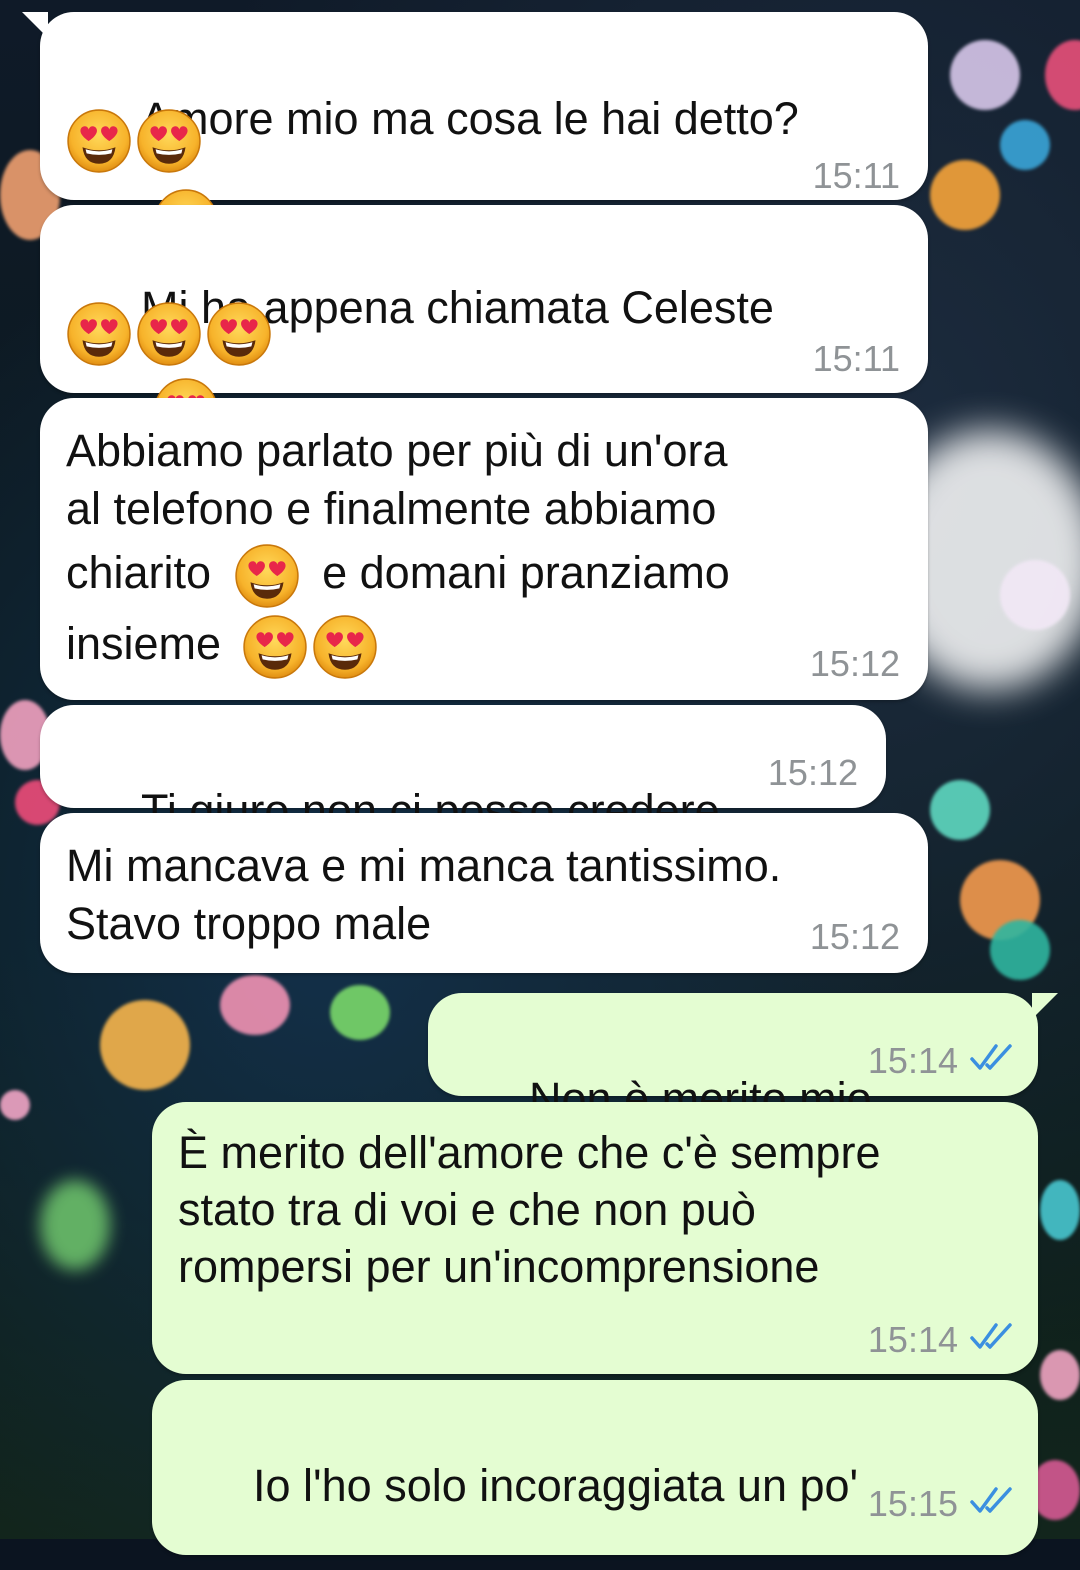  I want to click on message-bubble-outgoing: Io l'ho solo incoraggiata un po' 15:15, so click(595, 1467).